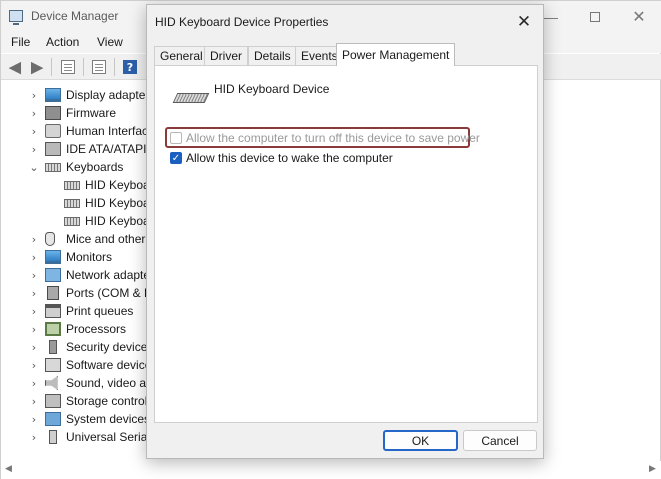 Image resolution: width=661 pixels, height=479 pixels. Describe the element at coordinates (331, 470) in the screenshot. I see `horizontal-scrollbar: ◀ ▶` at that location.